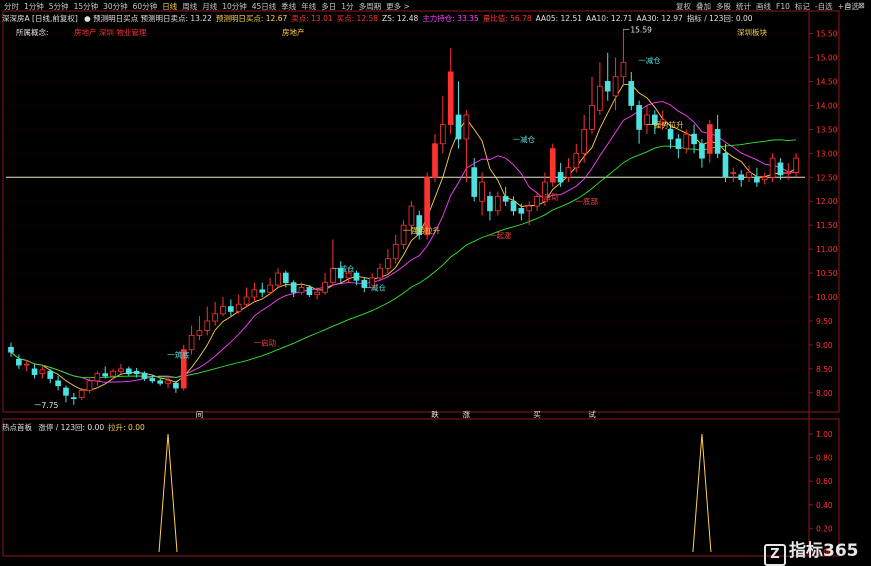  I want to click on signal-annotation: 一启动, so click(265, 343).